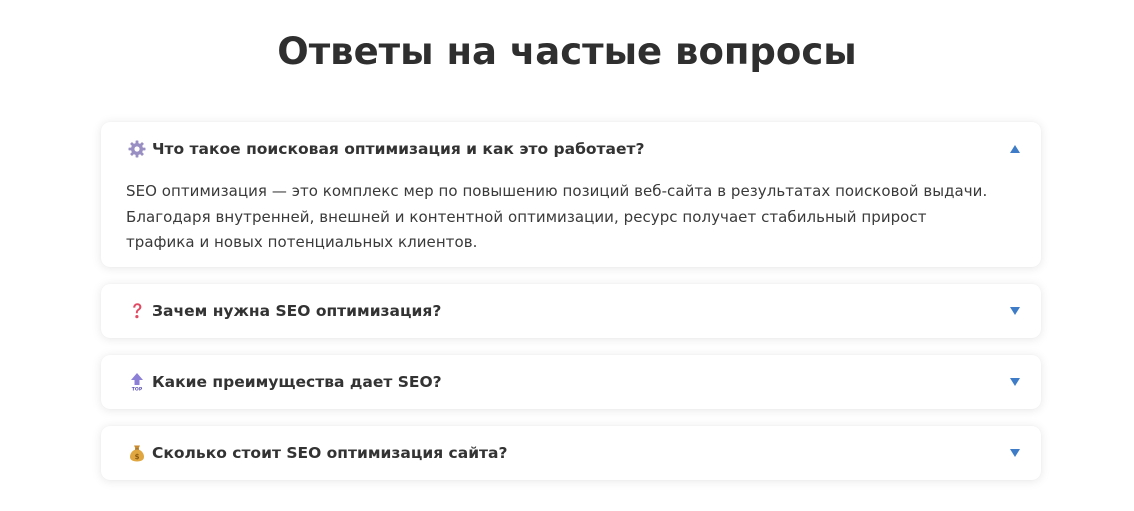 Image resolution: width=1134 pixels, height=511 pixels. What do you see at coordinates (137, 389) in the screenshot?
I see `svg-text: TOP` at bounding box center [137, 389].